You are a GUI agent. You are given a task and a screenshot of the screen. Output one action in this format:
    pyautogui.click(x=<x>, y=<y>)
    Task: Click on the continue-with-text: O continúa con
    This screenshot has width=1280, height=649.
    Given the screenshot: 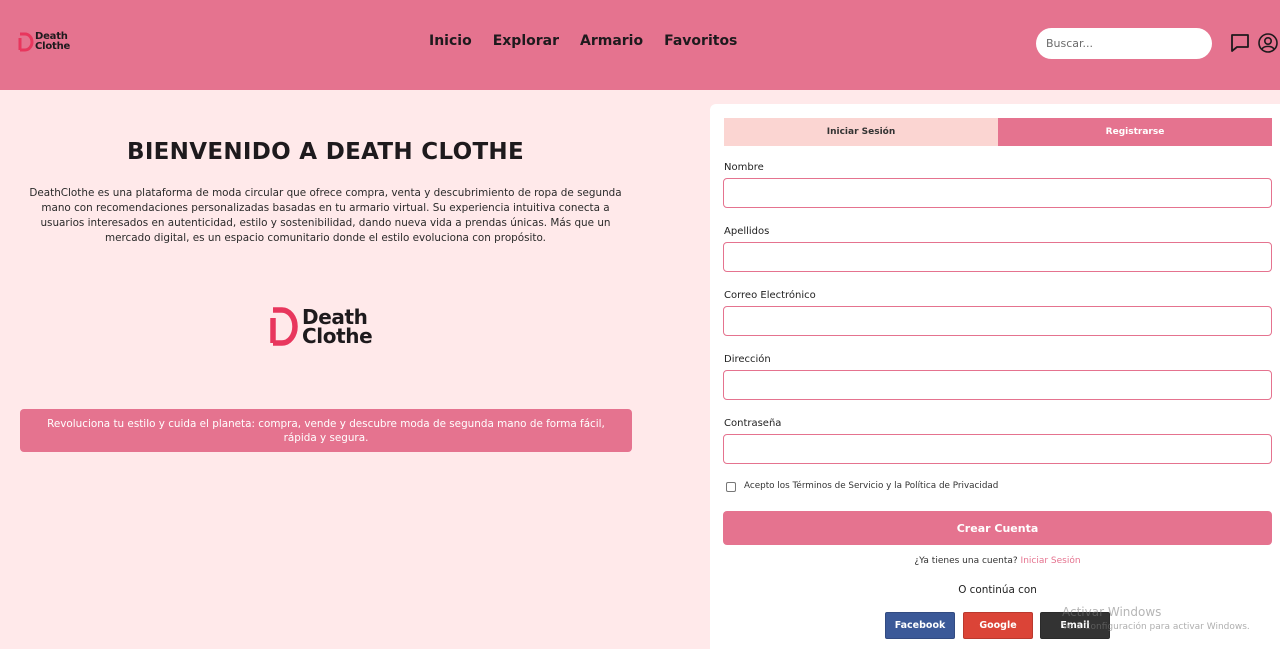 What is the action you would take?
    pyautogui.click(x=997, y=590)
    